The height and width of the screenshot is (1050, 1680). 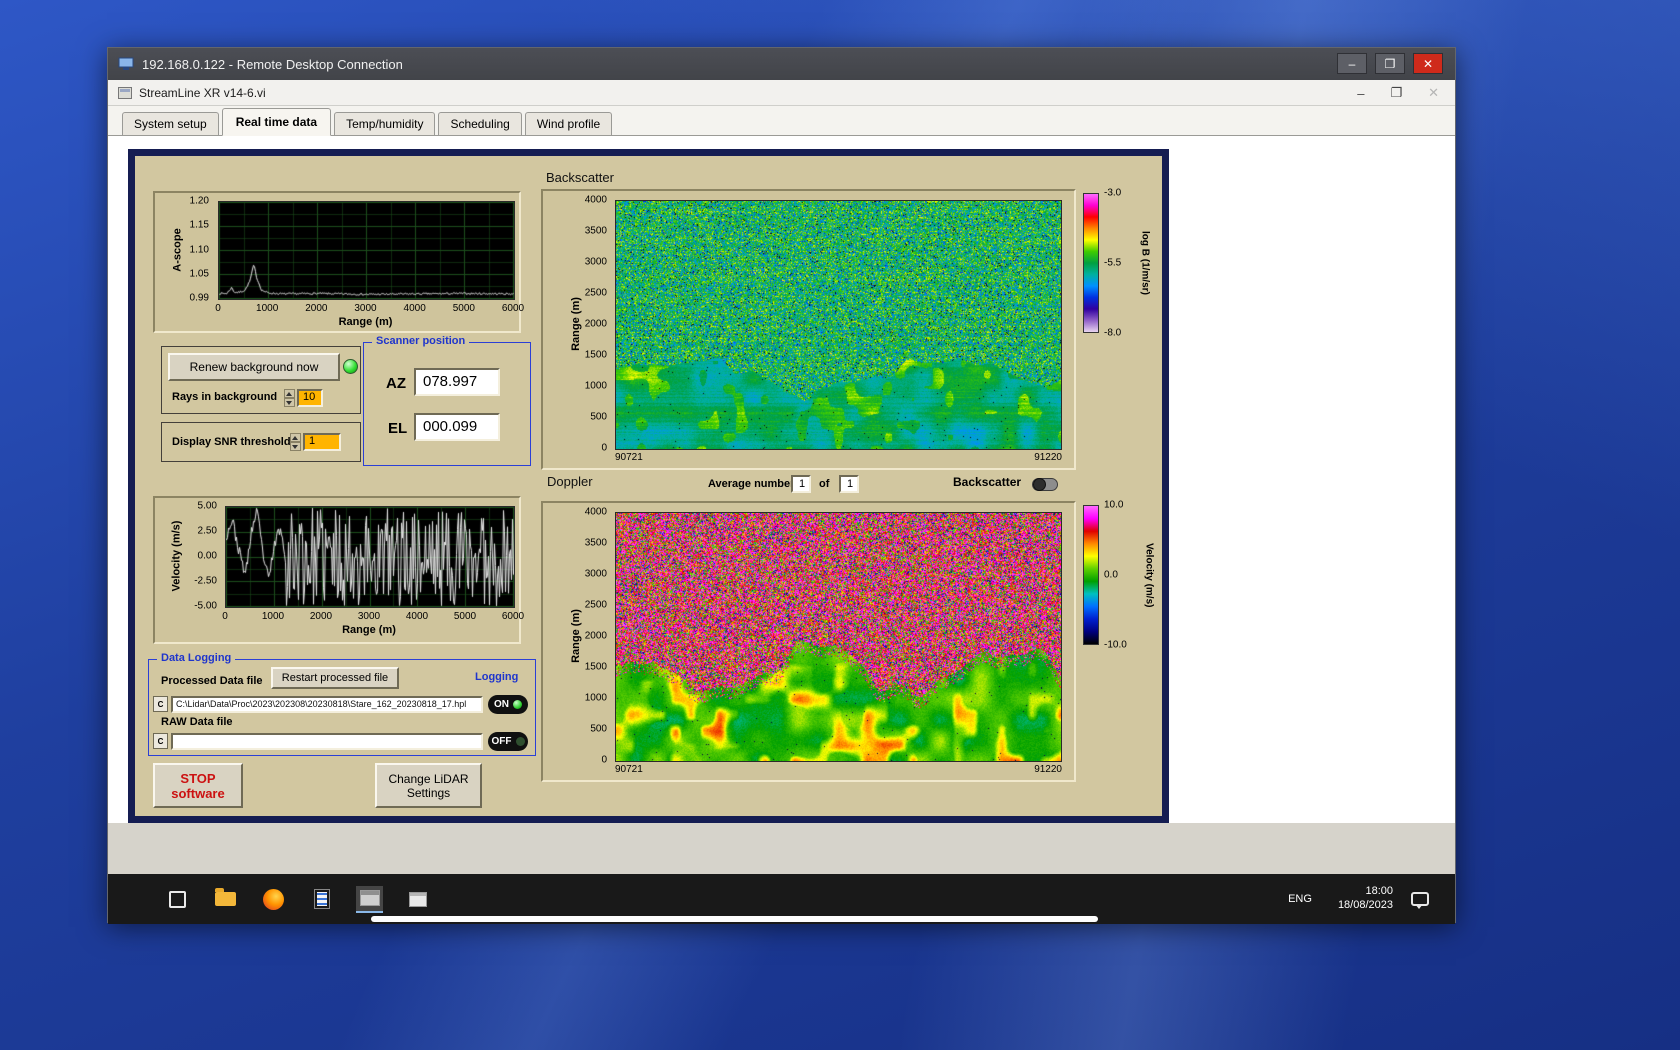 I want to click on x-tick-label: 5000, so click(x=463, y=308).